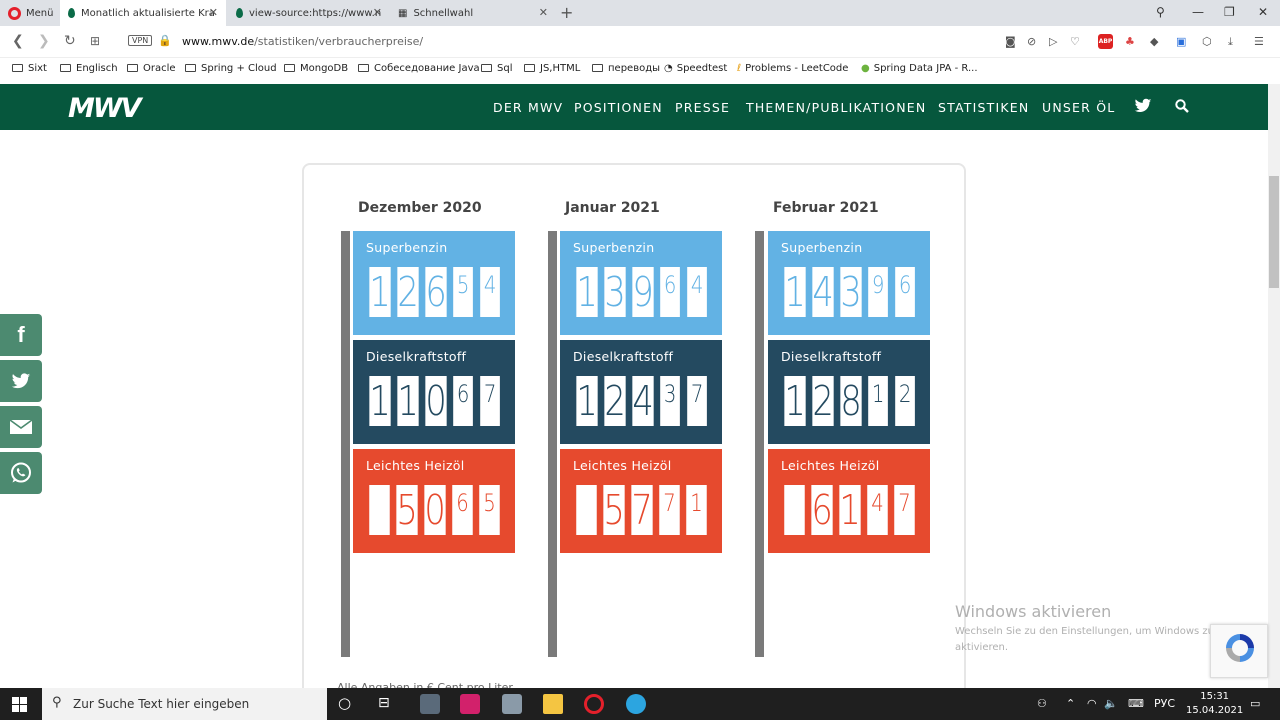 The image size is (1280, 720). What do you see at coordinates (44, 41) in the screenshot?
I see `forward-icon: ❯` at bounding box center [44, 41].